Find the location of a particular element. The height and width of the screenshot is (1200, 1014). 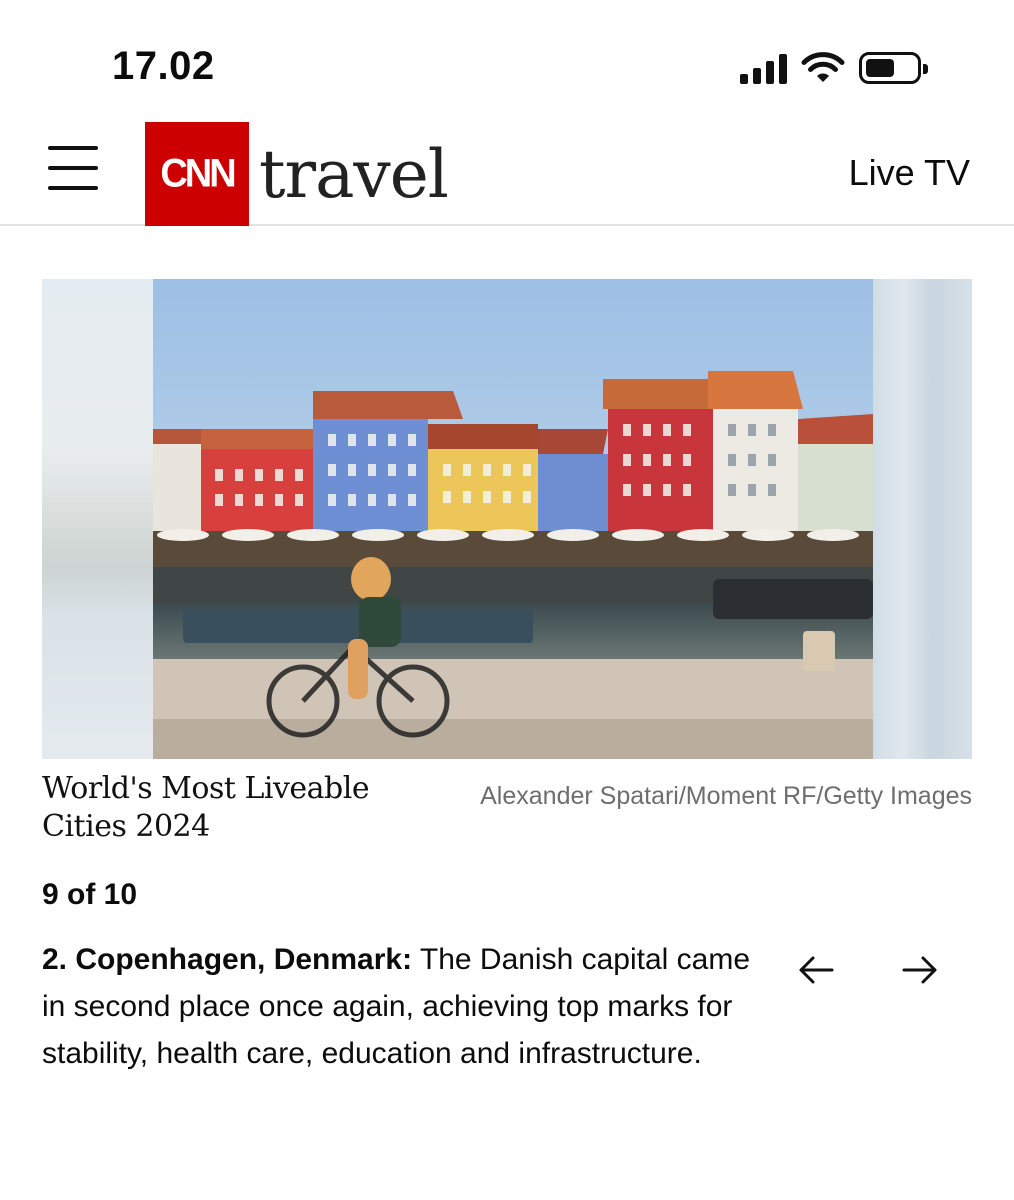

hamburger-menu-icon is located at coordinates (73, 168).